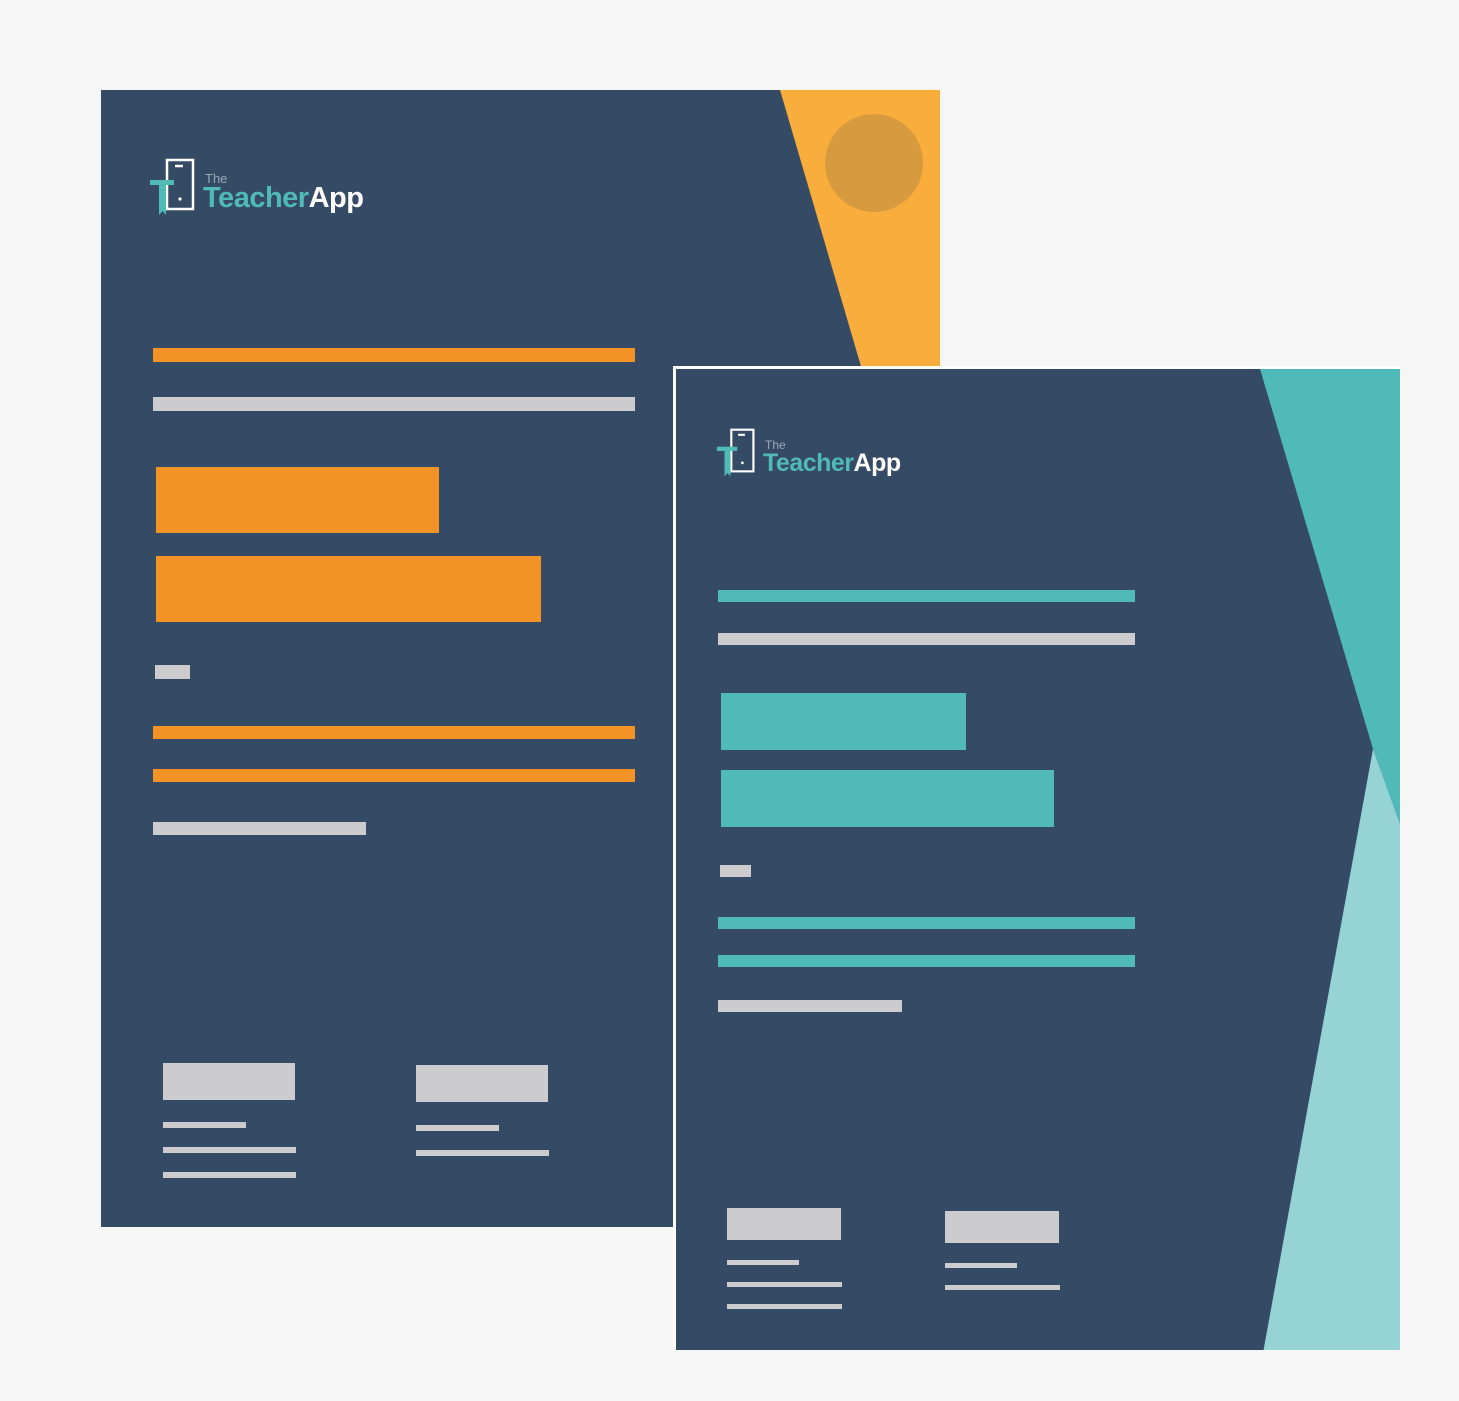  I want to click on orange-circle, so click(874, 163).